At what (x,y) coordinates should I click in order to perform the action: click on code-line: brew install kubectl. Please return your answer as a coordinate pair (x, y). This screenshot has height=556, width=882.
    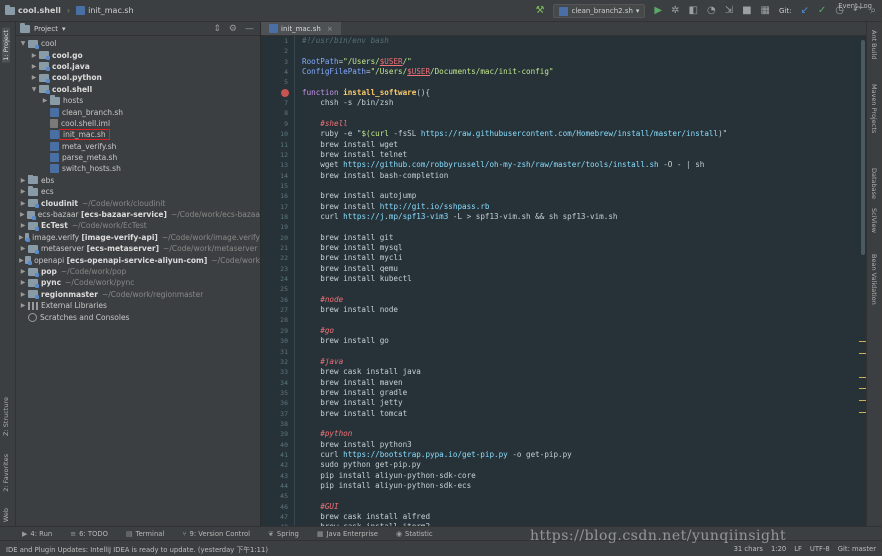
    Looking at the image, I should click on (356, 279).